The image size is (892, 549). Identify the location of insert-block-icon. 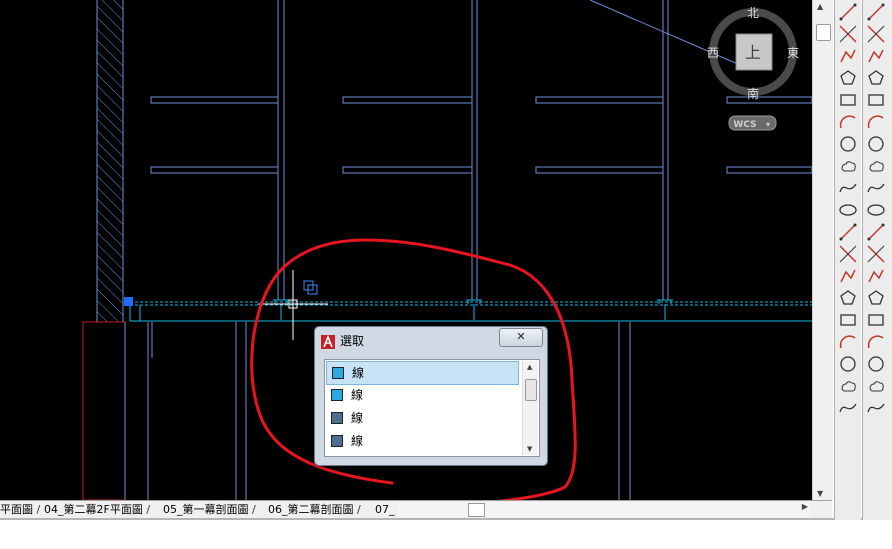
(848, 232).